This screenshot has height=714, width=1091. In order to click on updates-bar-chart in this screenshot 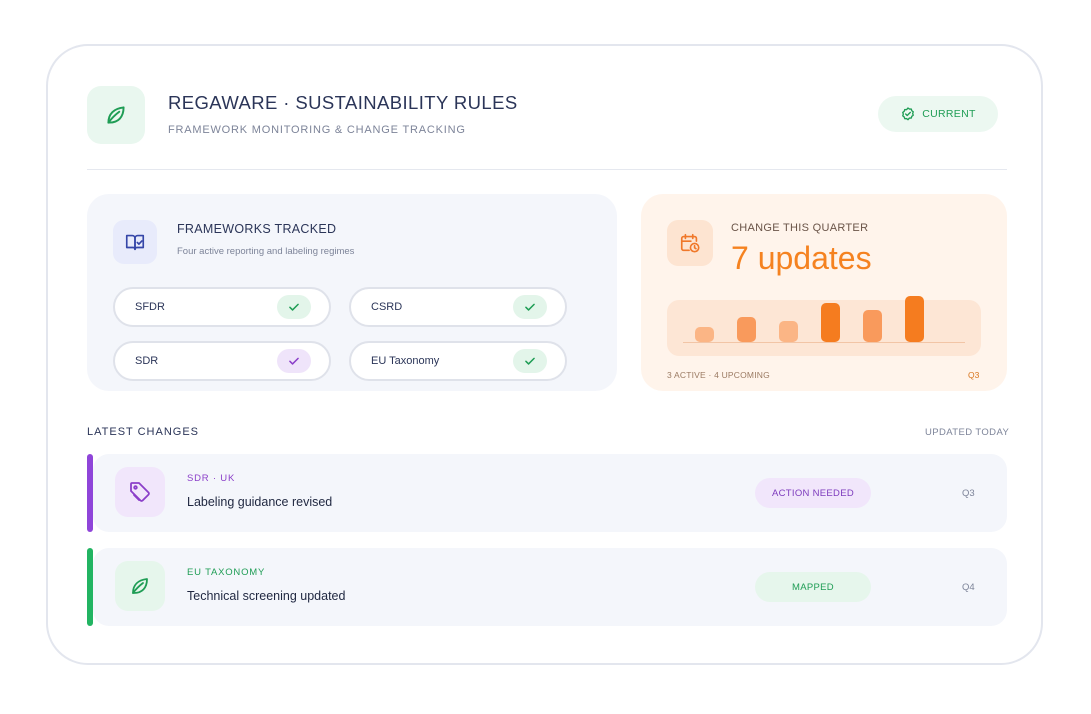, I will do `click(824, 326)`.